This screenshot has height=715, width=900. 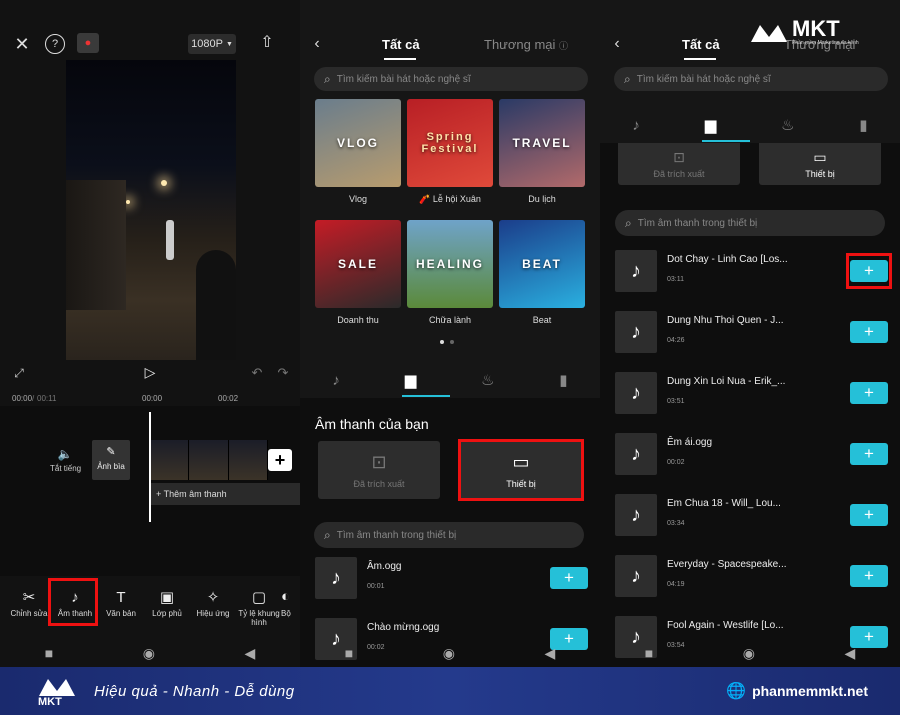 I want to click on toolbar-text: T Văn bản, so click(x=121, y=603).